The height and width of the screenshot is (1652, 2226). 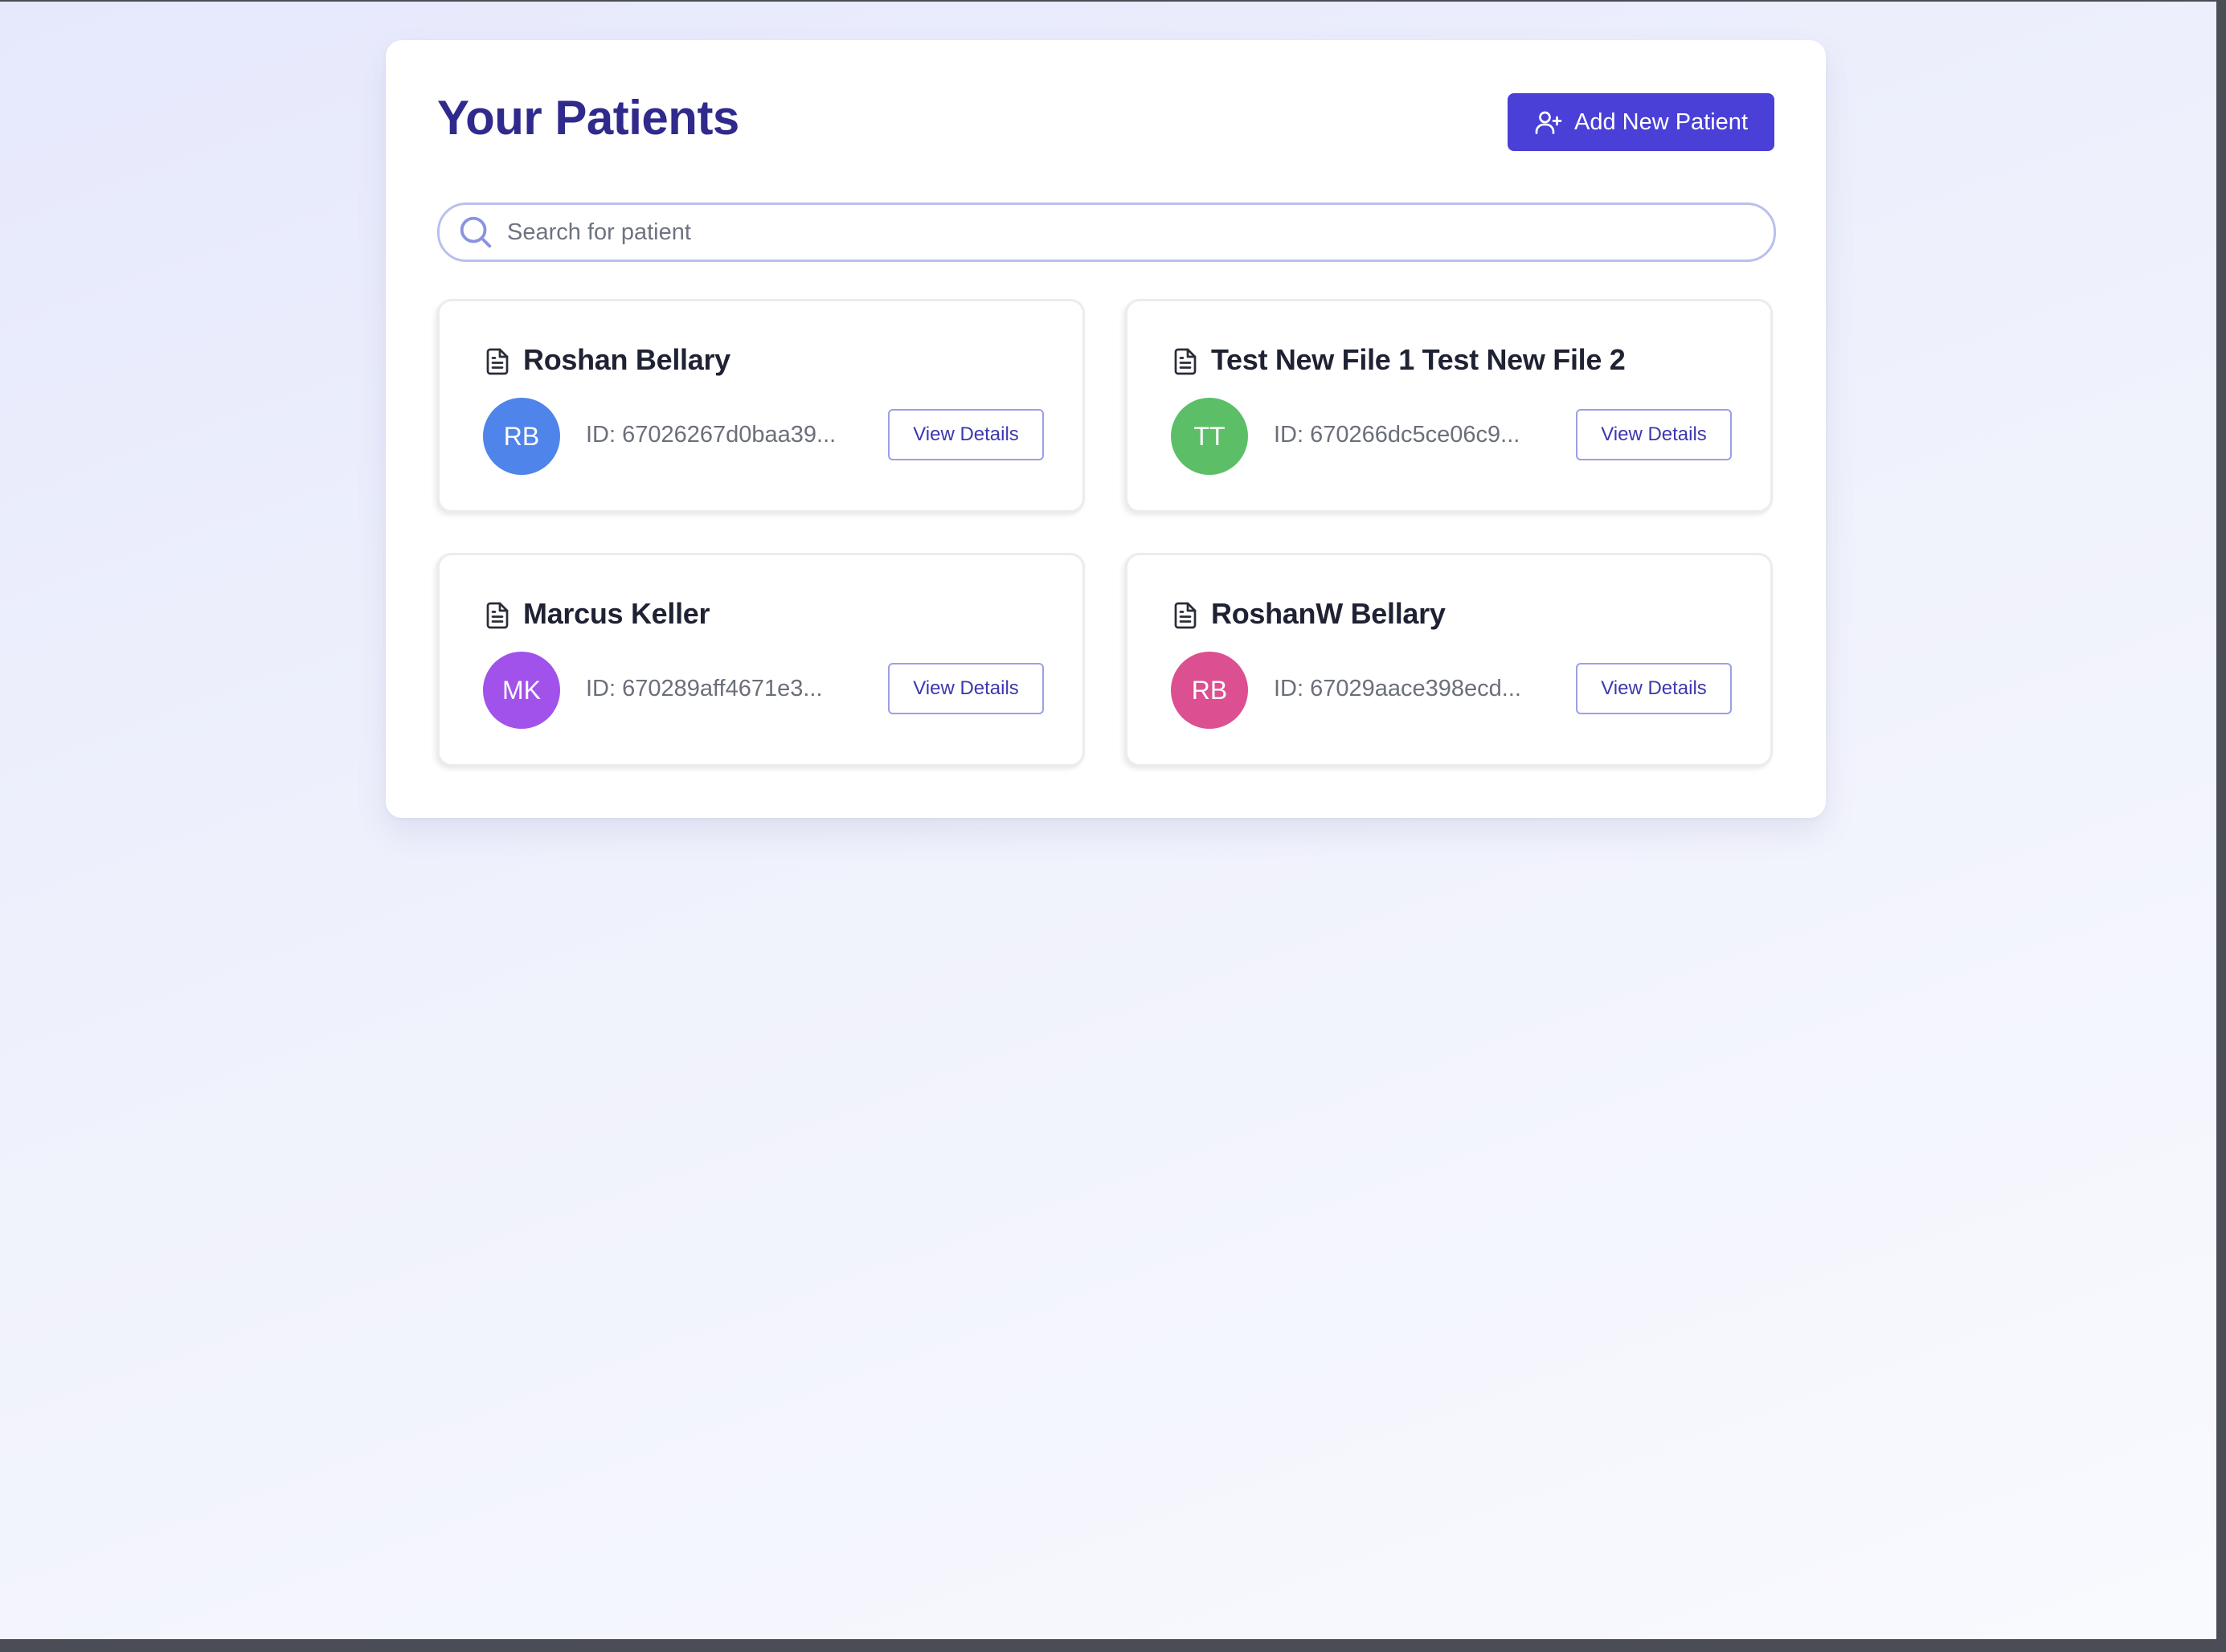 I want to click on patient-name: Marcus Keller, so click(x=616, y=614).